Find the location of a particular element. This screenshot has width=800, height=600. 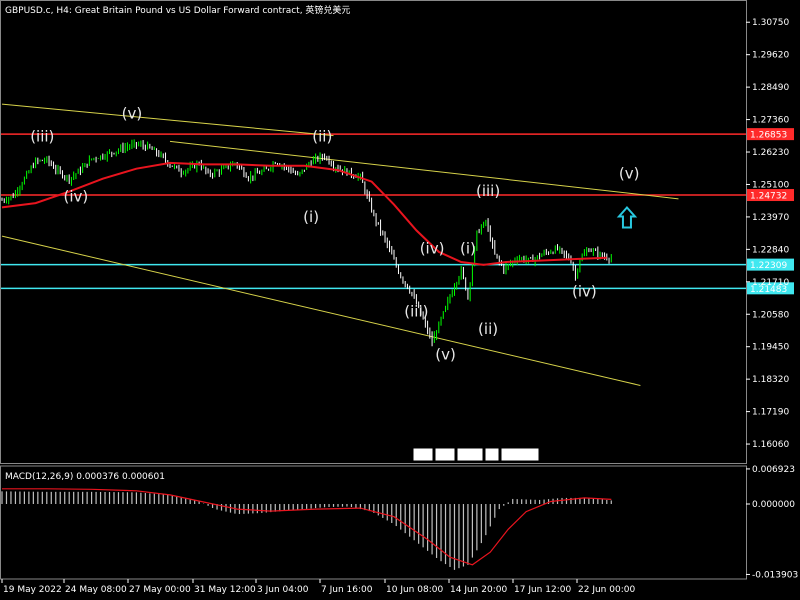

wave-label-8: (i) is located at coordinates (468, 248).